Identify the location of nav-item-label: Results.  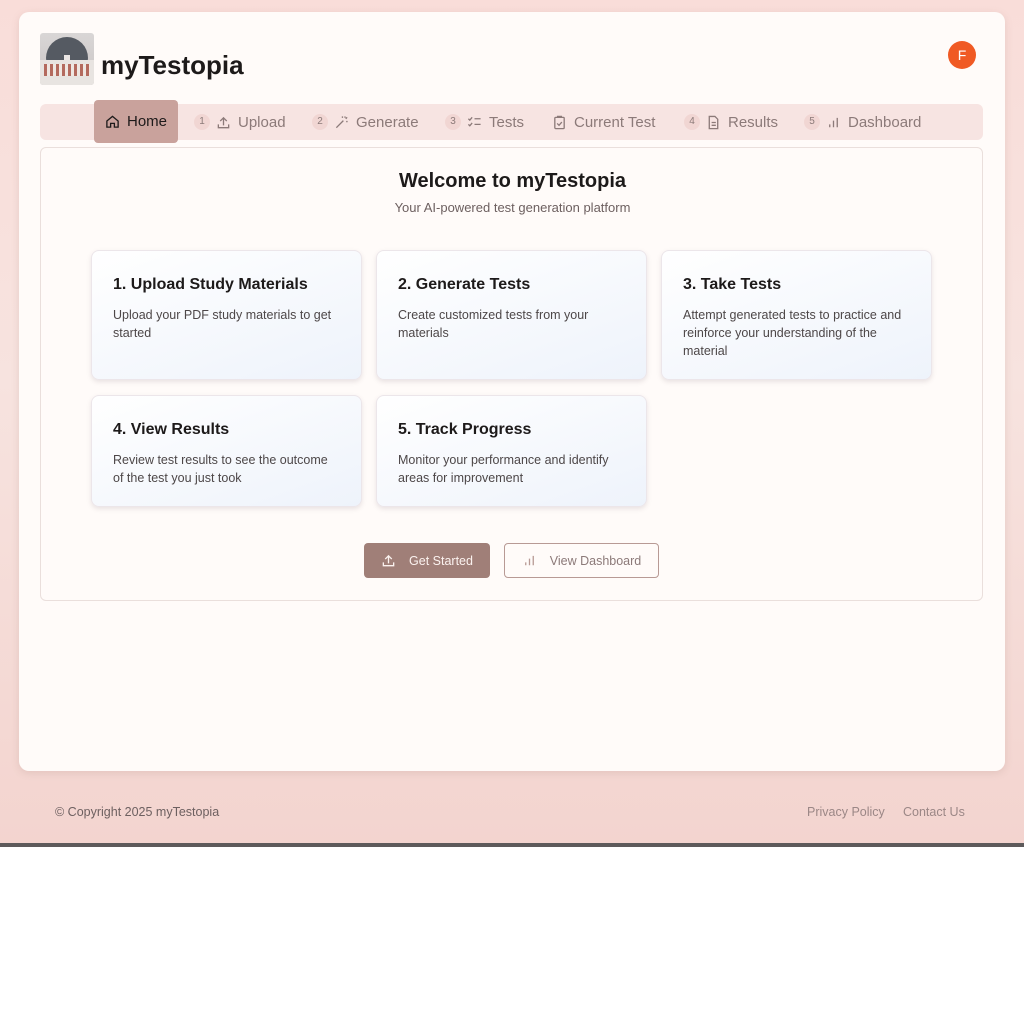
(753, 122).